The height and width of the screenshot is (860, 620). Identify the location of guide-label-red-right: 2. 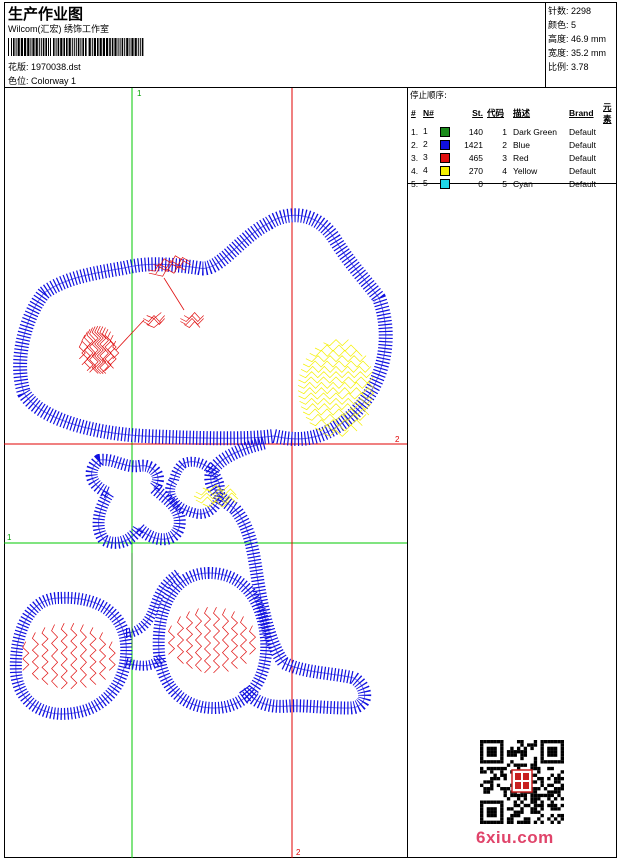
(397, 439).